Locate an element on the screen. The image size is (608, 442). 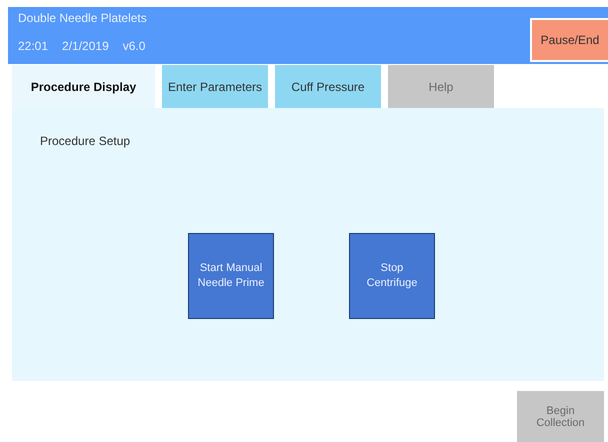
panel-heading: Procedure Setup is located at coordinates (86, 141).